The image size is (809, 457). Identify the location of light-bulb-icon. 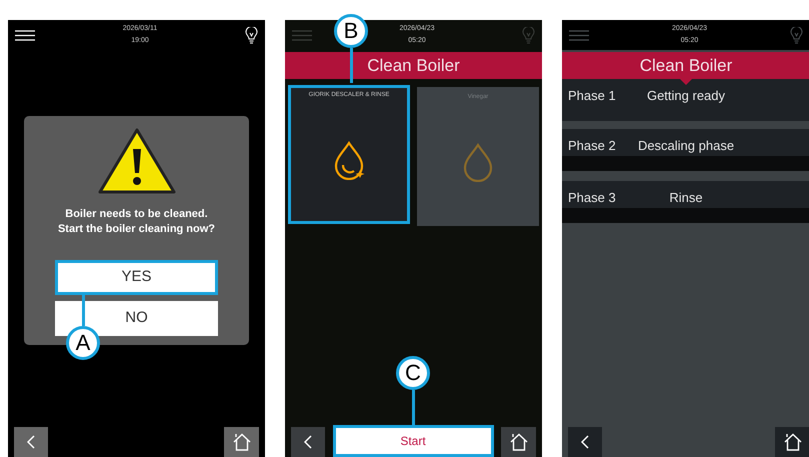
(251, 35).